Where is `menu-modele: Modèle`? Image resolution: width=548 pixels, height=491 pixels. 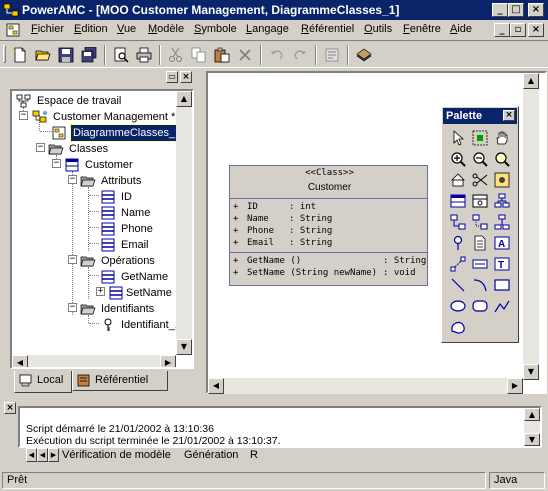 menu-modele: Modèle is located at coordinates (166, 29).